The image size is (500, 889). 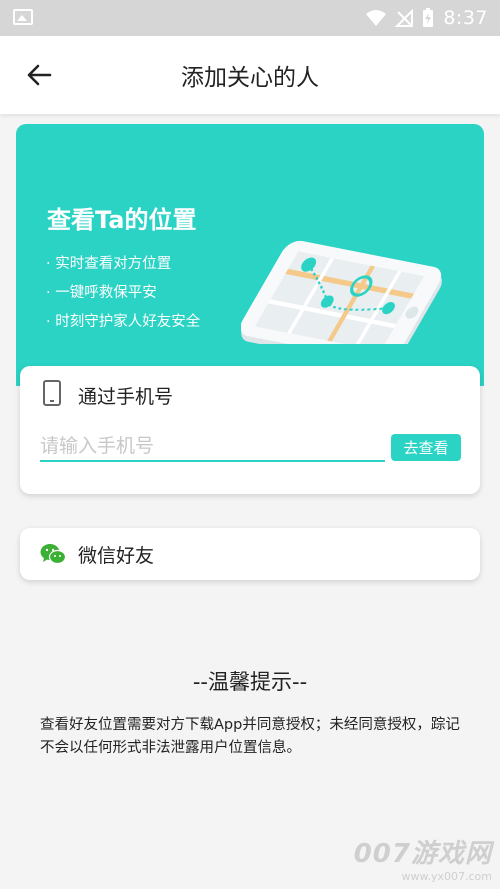 I want to click on status-bar: 8:37, so click(x=250, y=18).